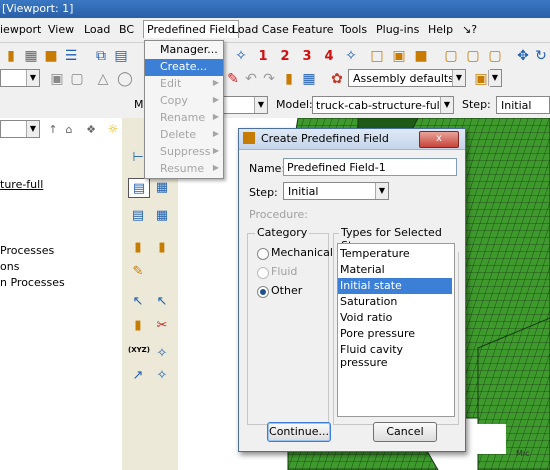  Describe the element at coordinates (138, 375) in the screenshot. I see `datum-icon: ↗` at that location.